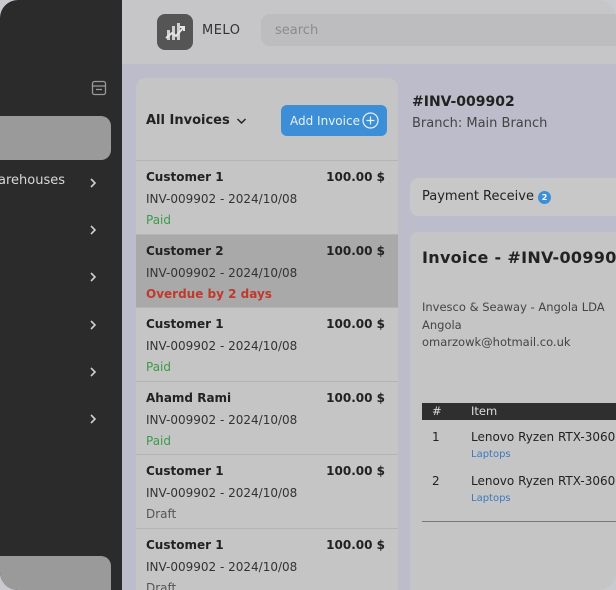 This screenshot has width=616, height=590. I want to click on search-input, so click(438, 30).